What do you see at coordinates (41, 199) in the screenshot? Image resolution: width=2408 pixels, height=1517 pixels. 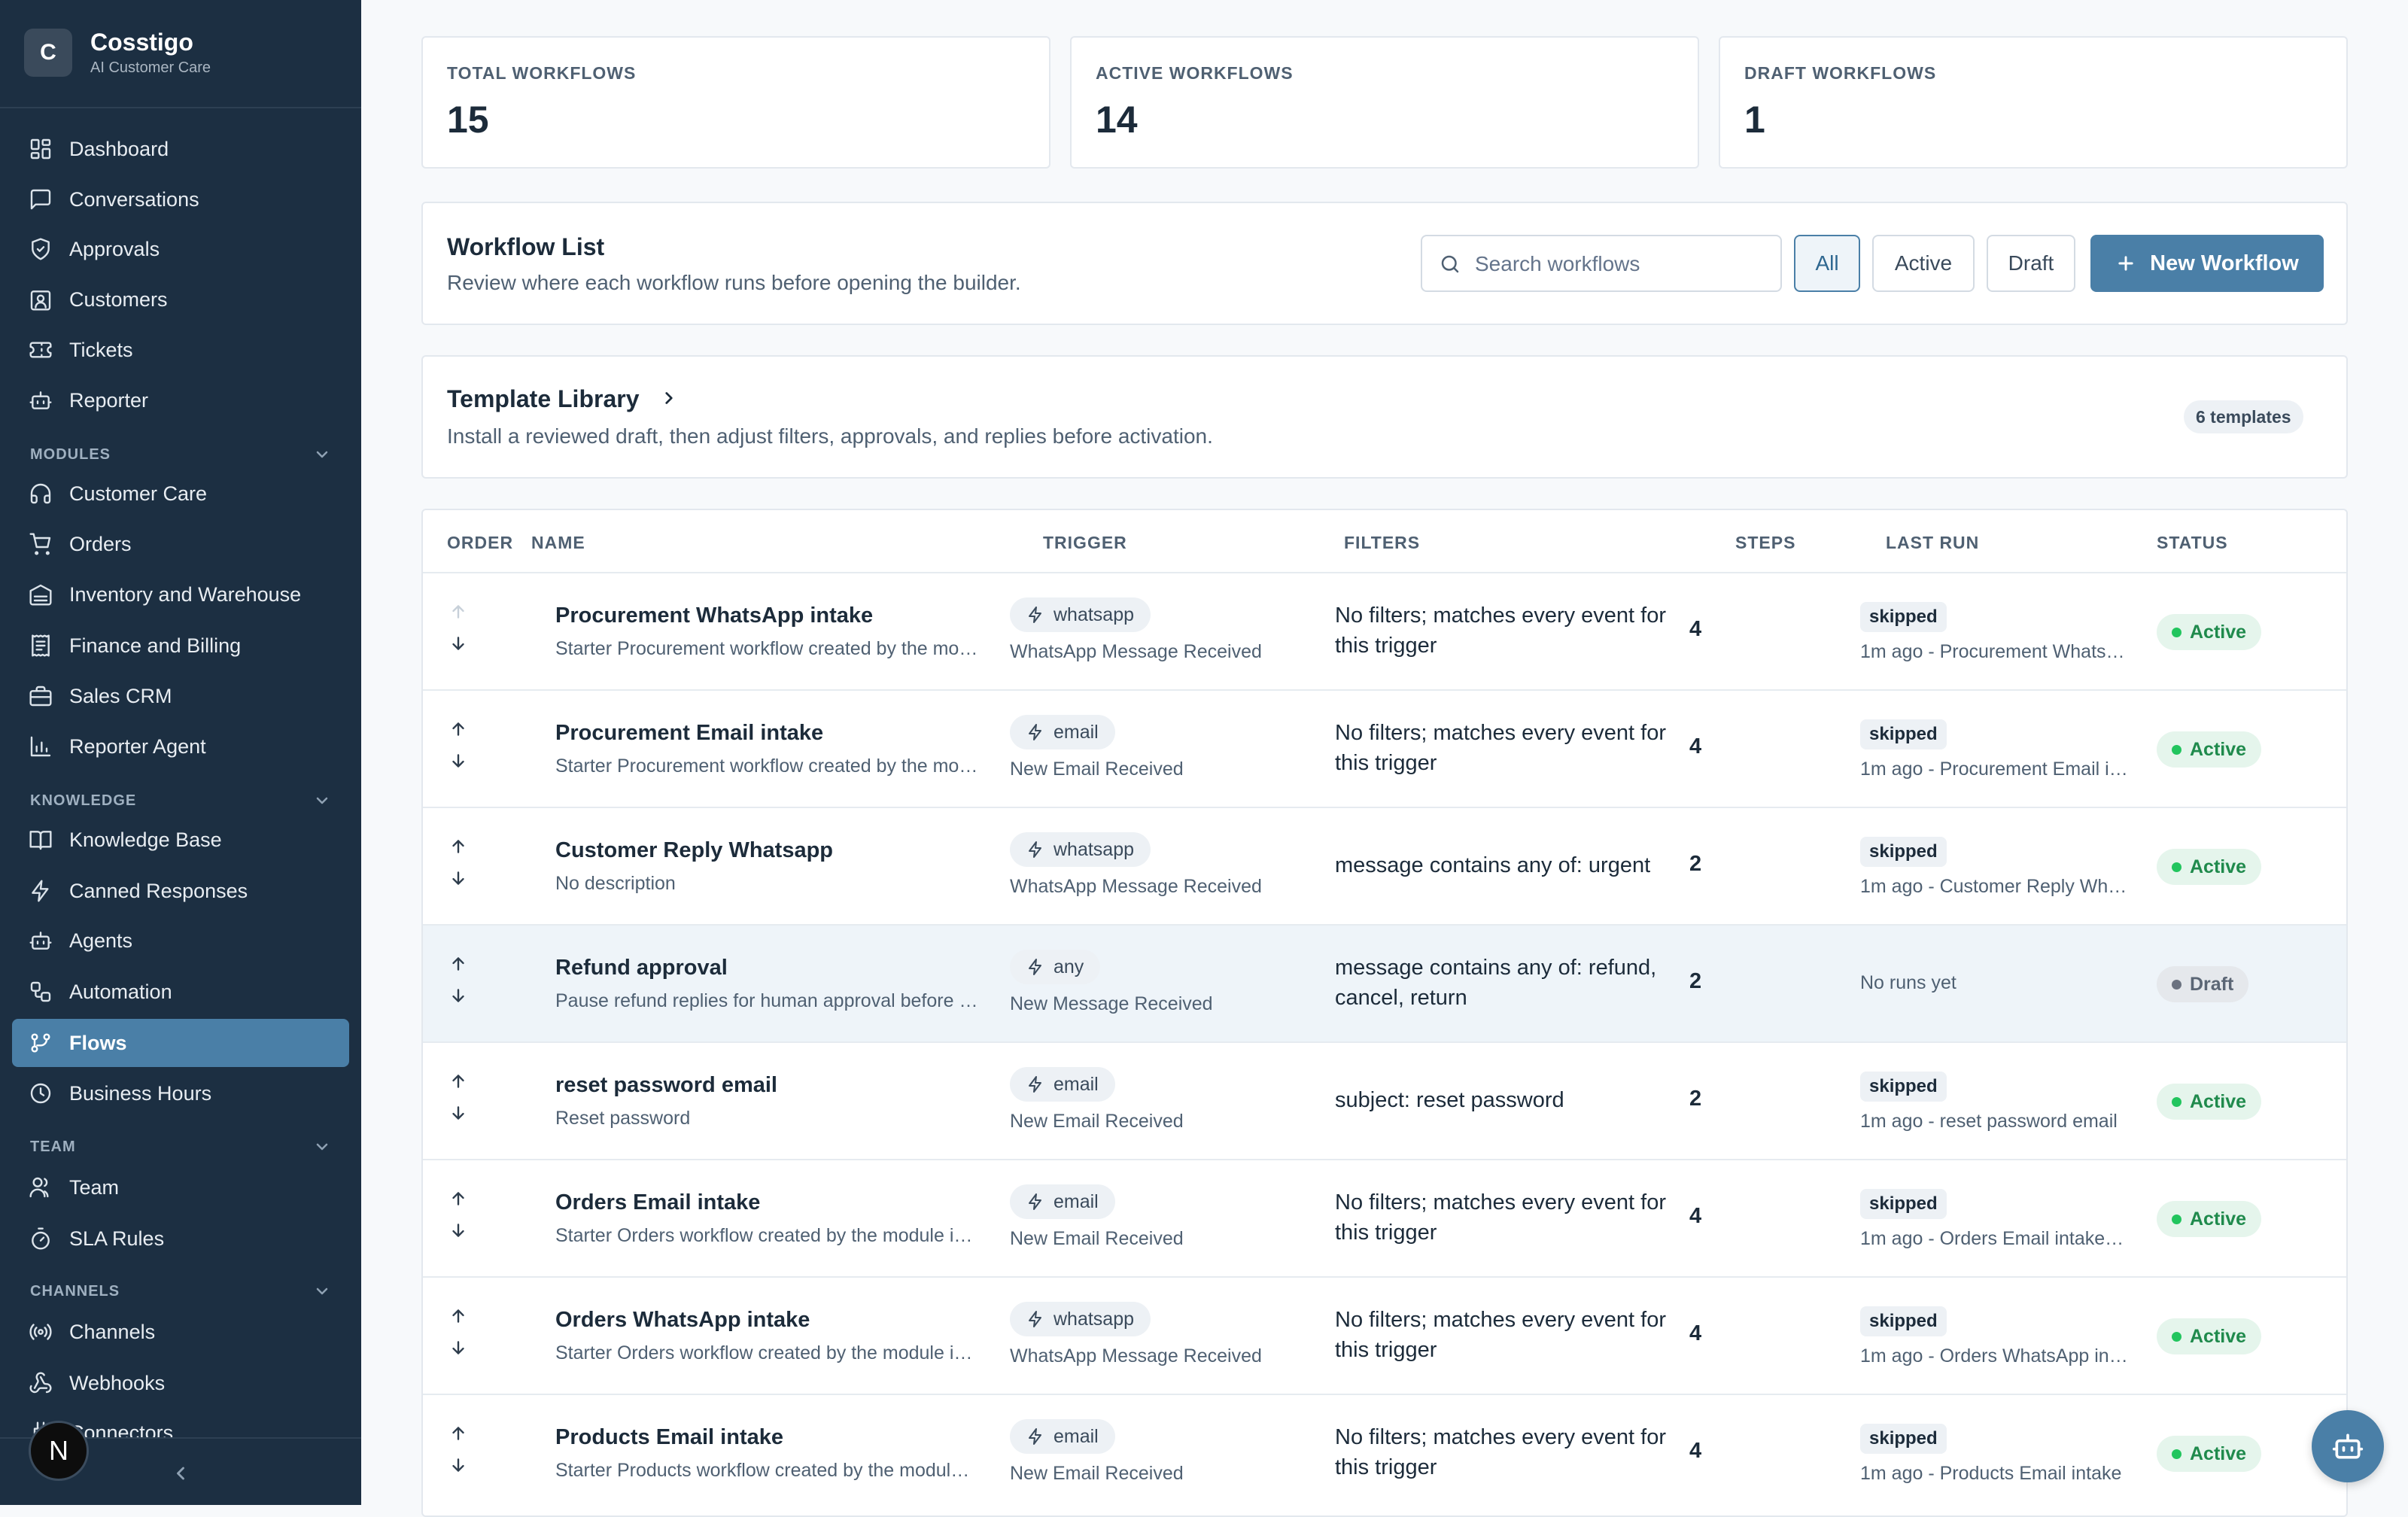 I see `chat-icon` at bounding box center [41, 199].